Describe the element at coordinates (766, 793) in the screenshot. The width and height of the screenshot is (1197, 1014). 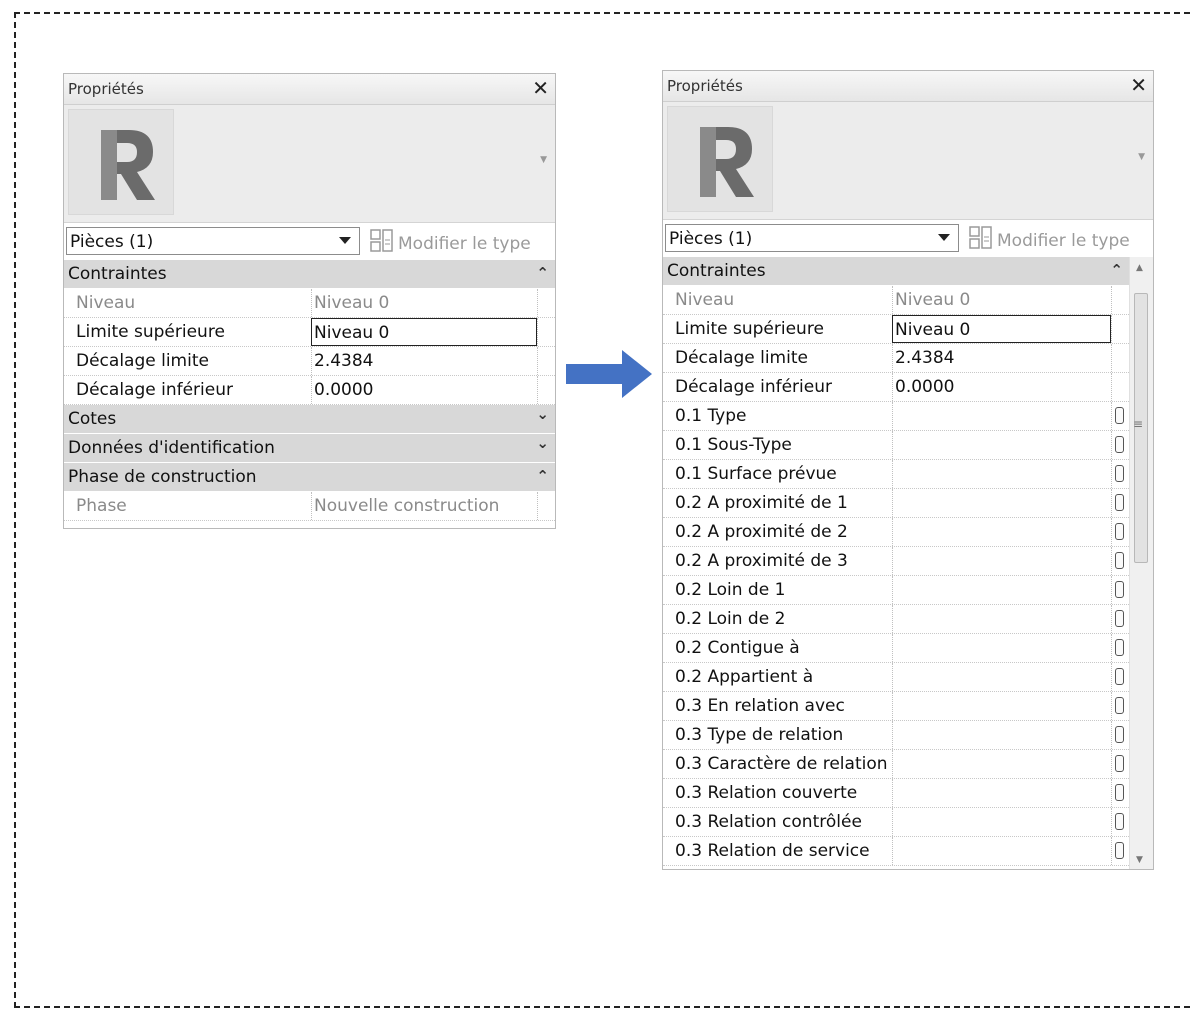
I see `property-name: 0.3 Relation couverte` at that location.